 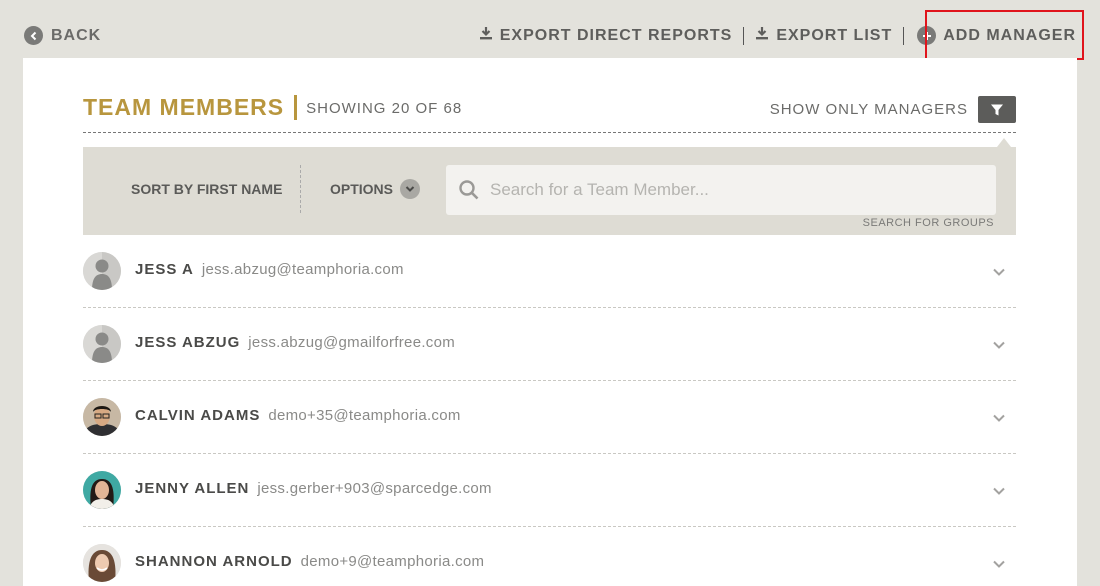 I want to click on team-member-row: JESS ABZUG jess.abzug@gmailforfree.com, so click(x=549, y=344).